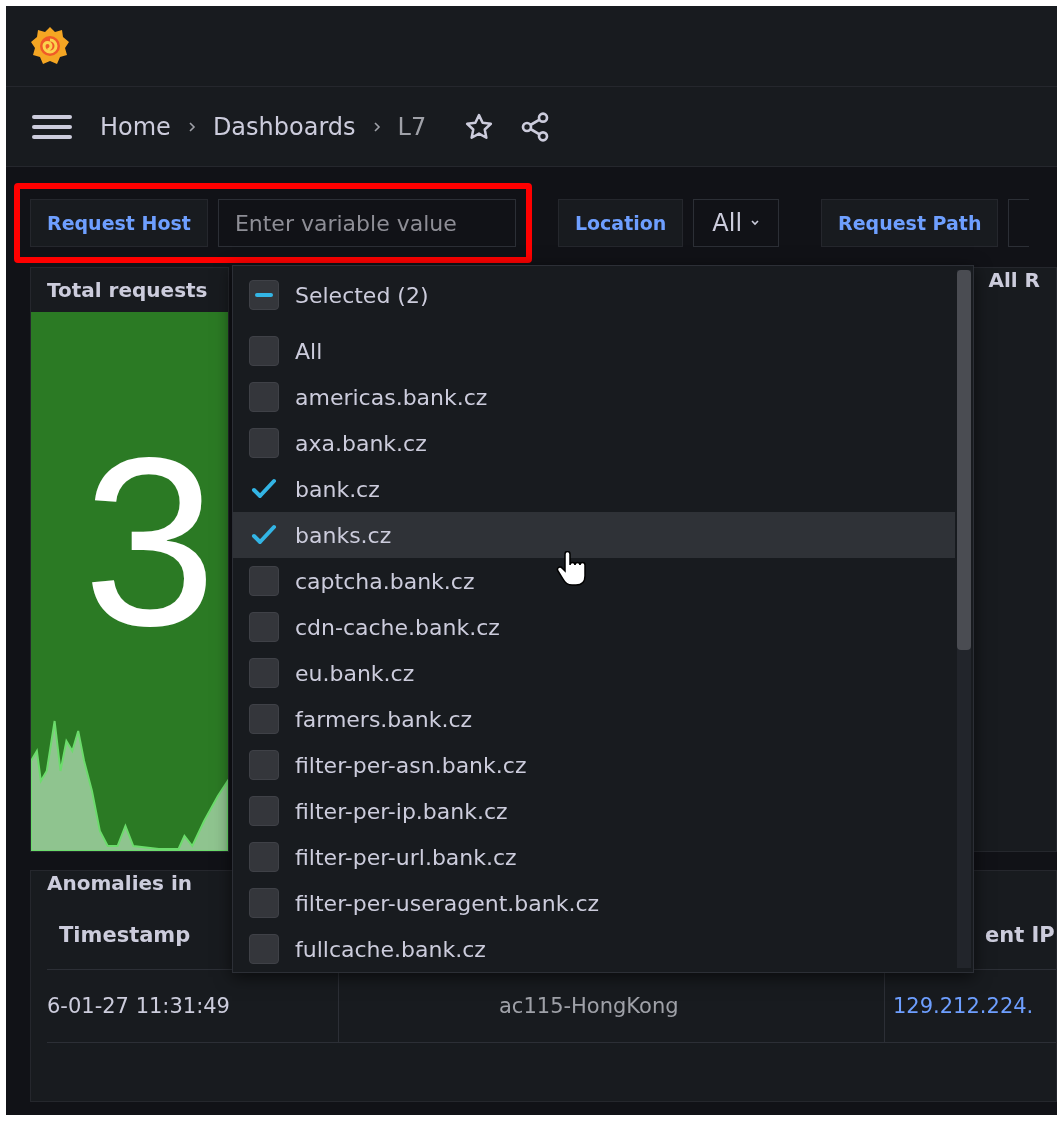  I want to click on hand-cursor-icon, so click(571, 569).